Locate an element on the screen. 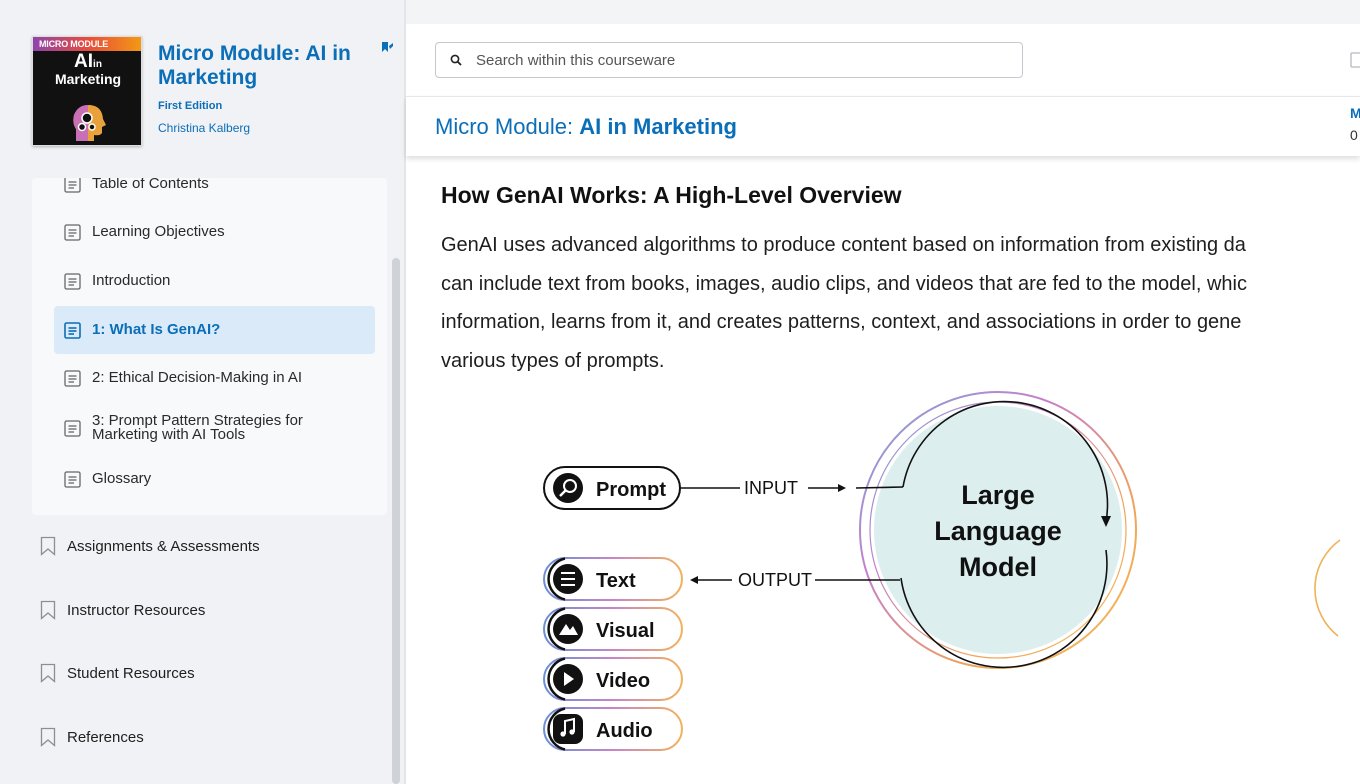 The height and width of the screenshot is (784, 1360). sidebar-link-student-resources: Student Resources is located at coordinates (117, 673).